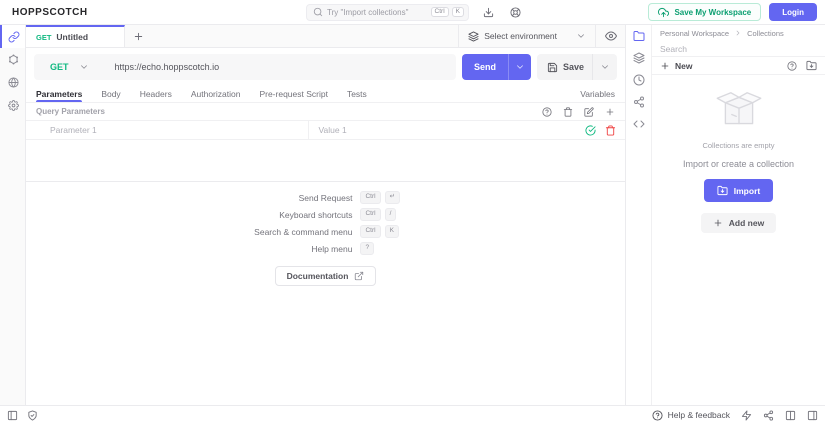 The width and height of the screenshot is (825, 424). I want to click on graphql-icon, so click(13, 59).